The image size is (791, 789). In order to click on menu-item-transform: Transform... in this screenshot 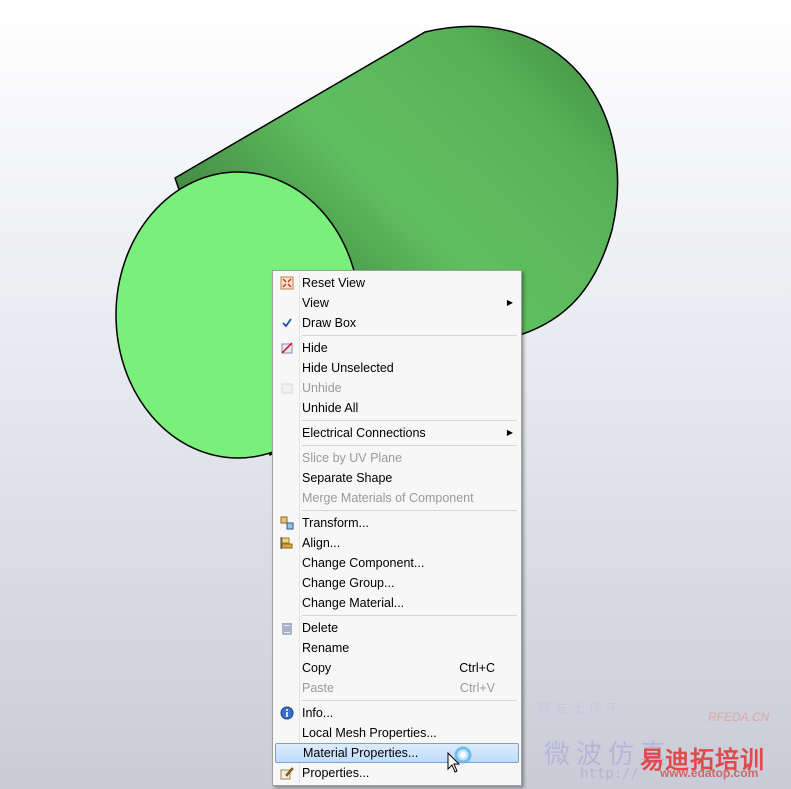, I will do `click(397, 523)`.